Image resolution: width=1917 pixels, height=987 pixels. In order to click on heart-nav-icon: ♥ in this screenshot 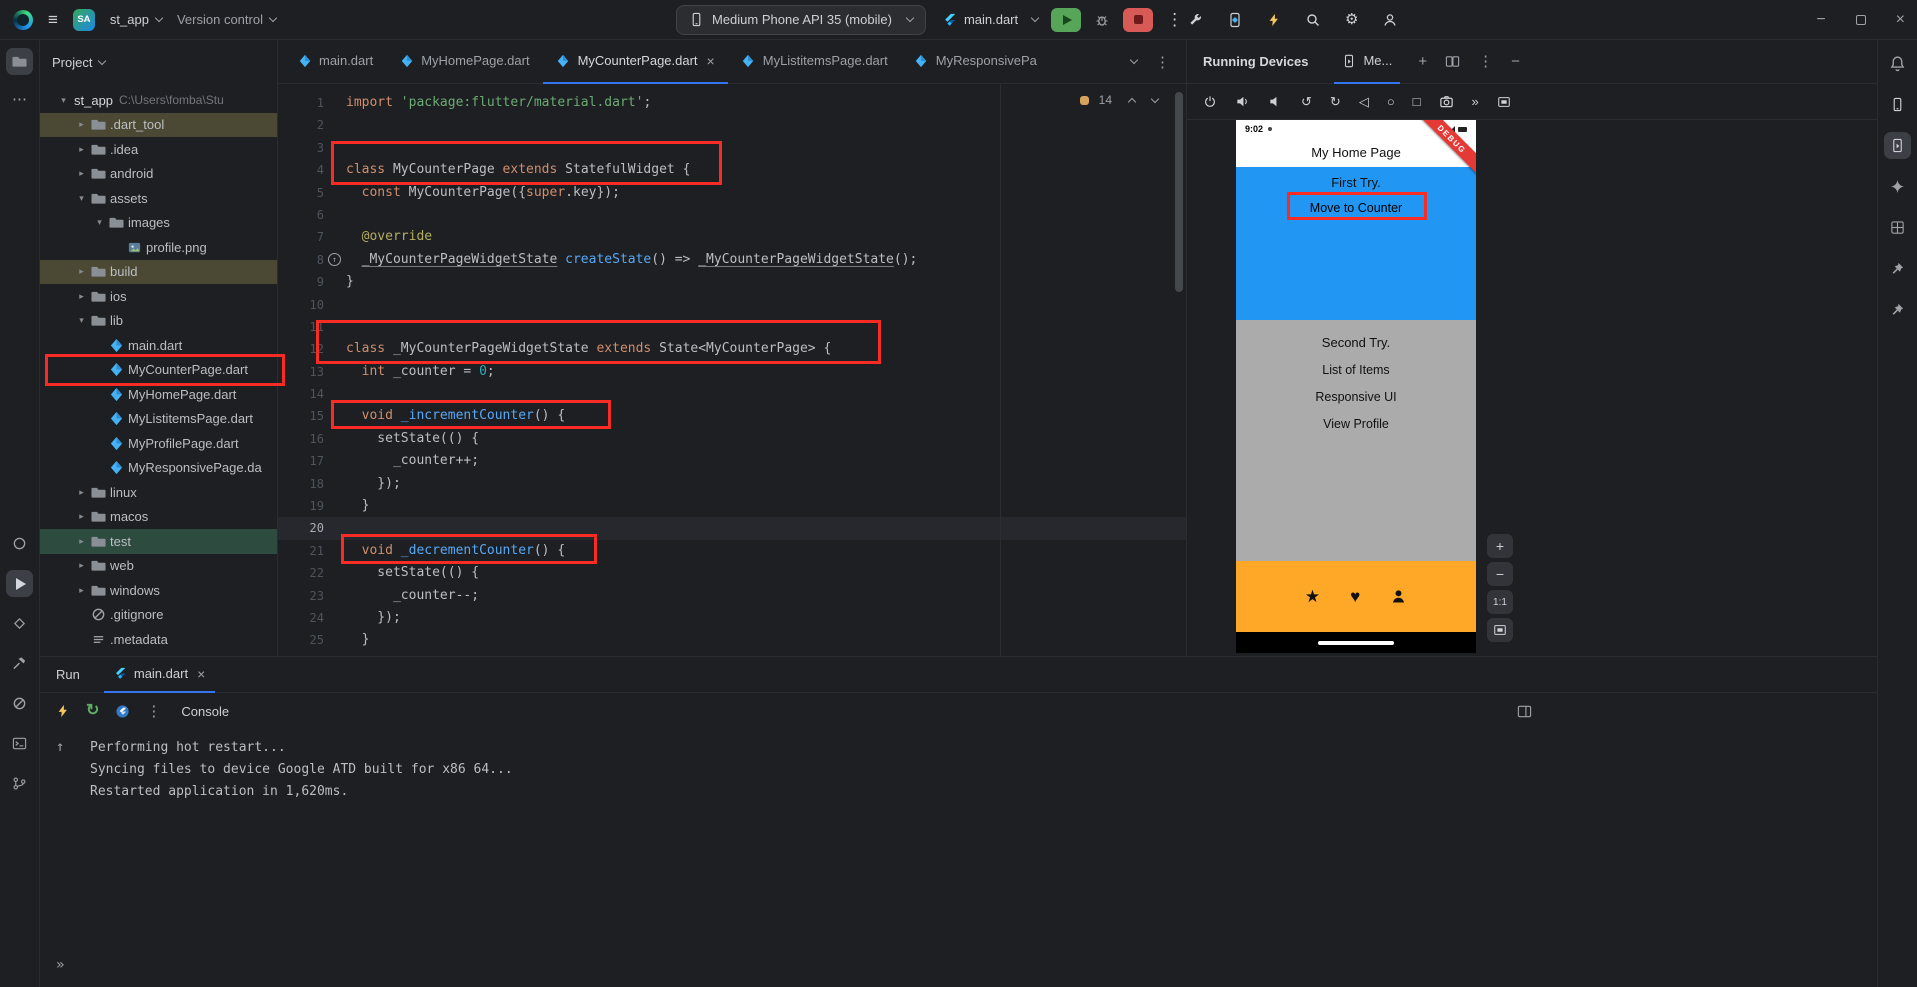, I will do `click(1355, 596)`.